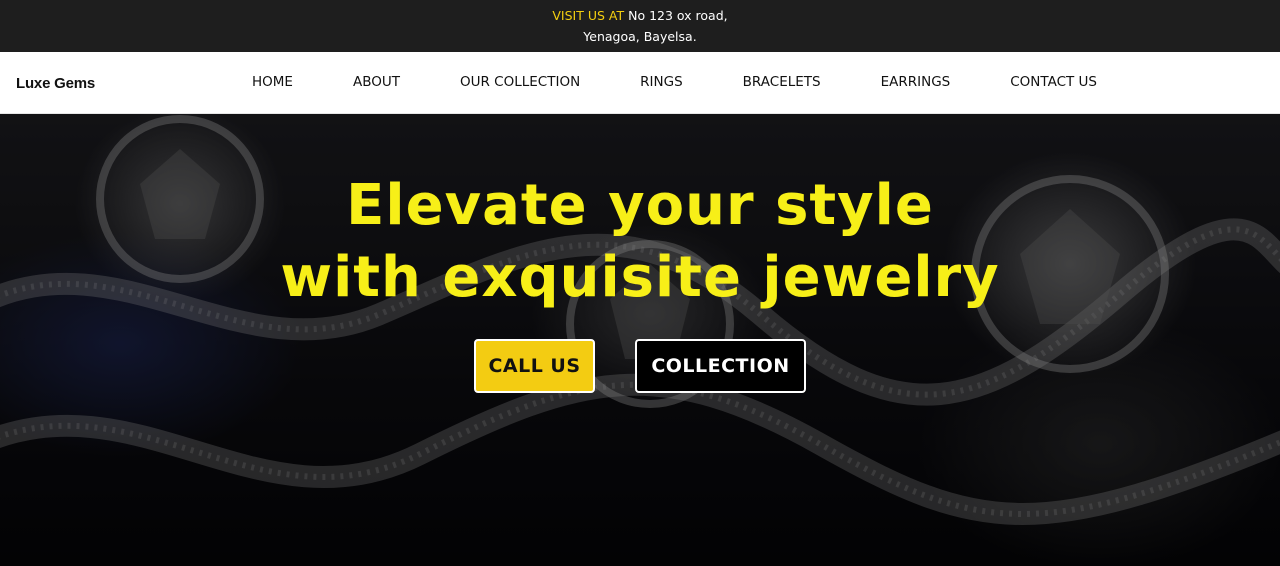  I want to click on visit-label: VISIT US AT, so click(588, 15).